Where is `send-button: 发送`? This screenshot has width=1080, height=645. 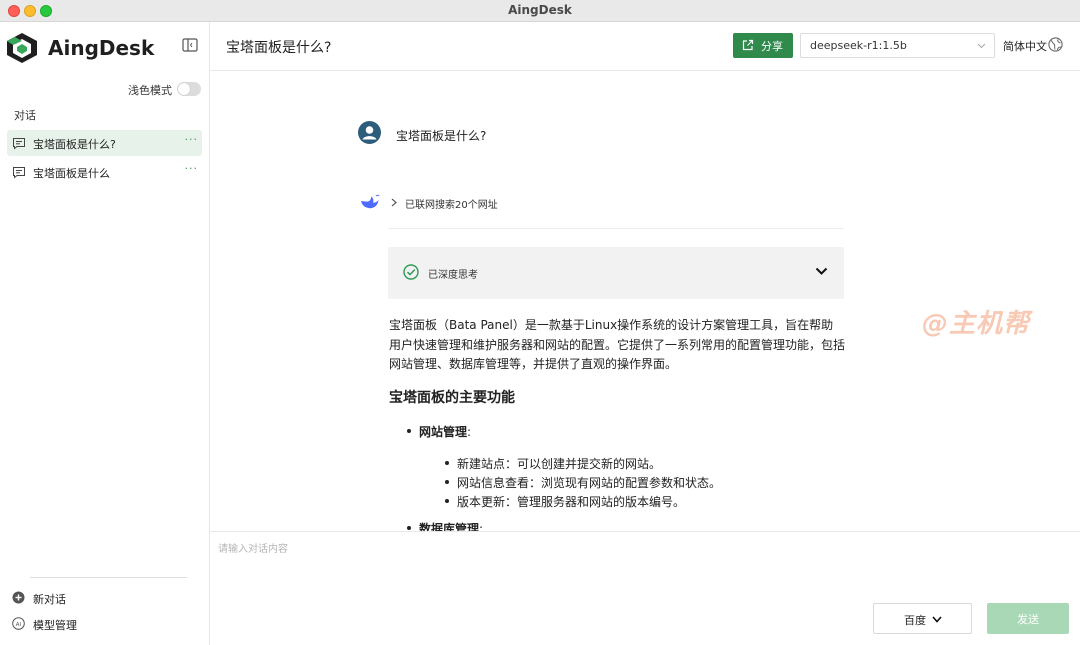 send-button: 发送 is located at coordinates (1028, 618).